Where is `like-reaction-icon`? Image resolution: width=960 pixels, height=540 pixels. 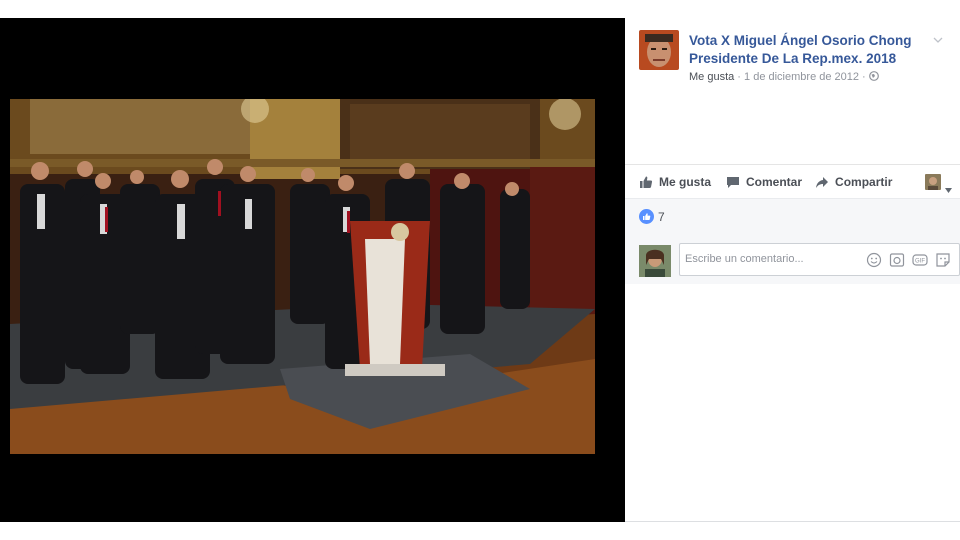 like-reaction-icon is located at coordinates (646, 216).